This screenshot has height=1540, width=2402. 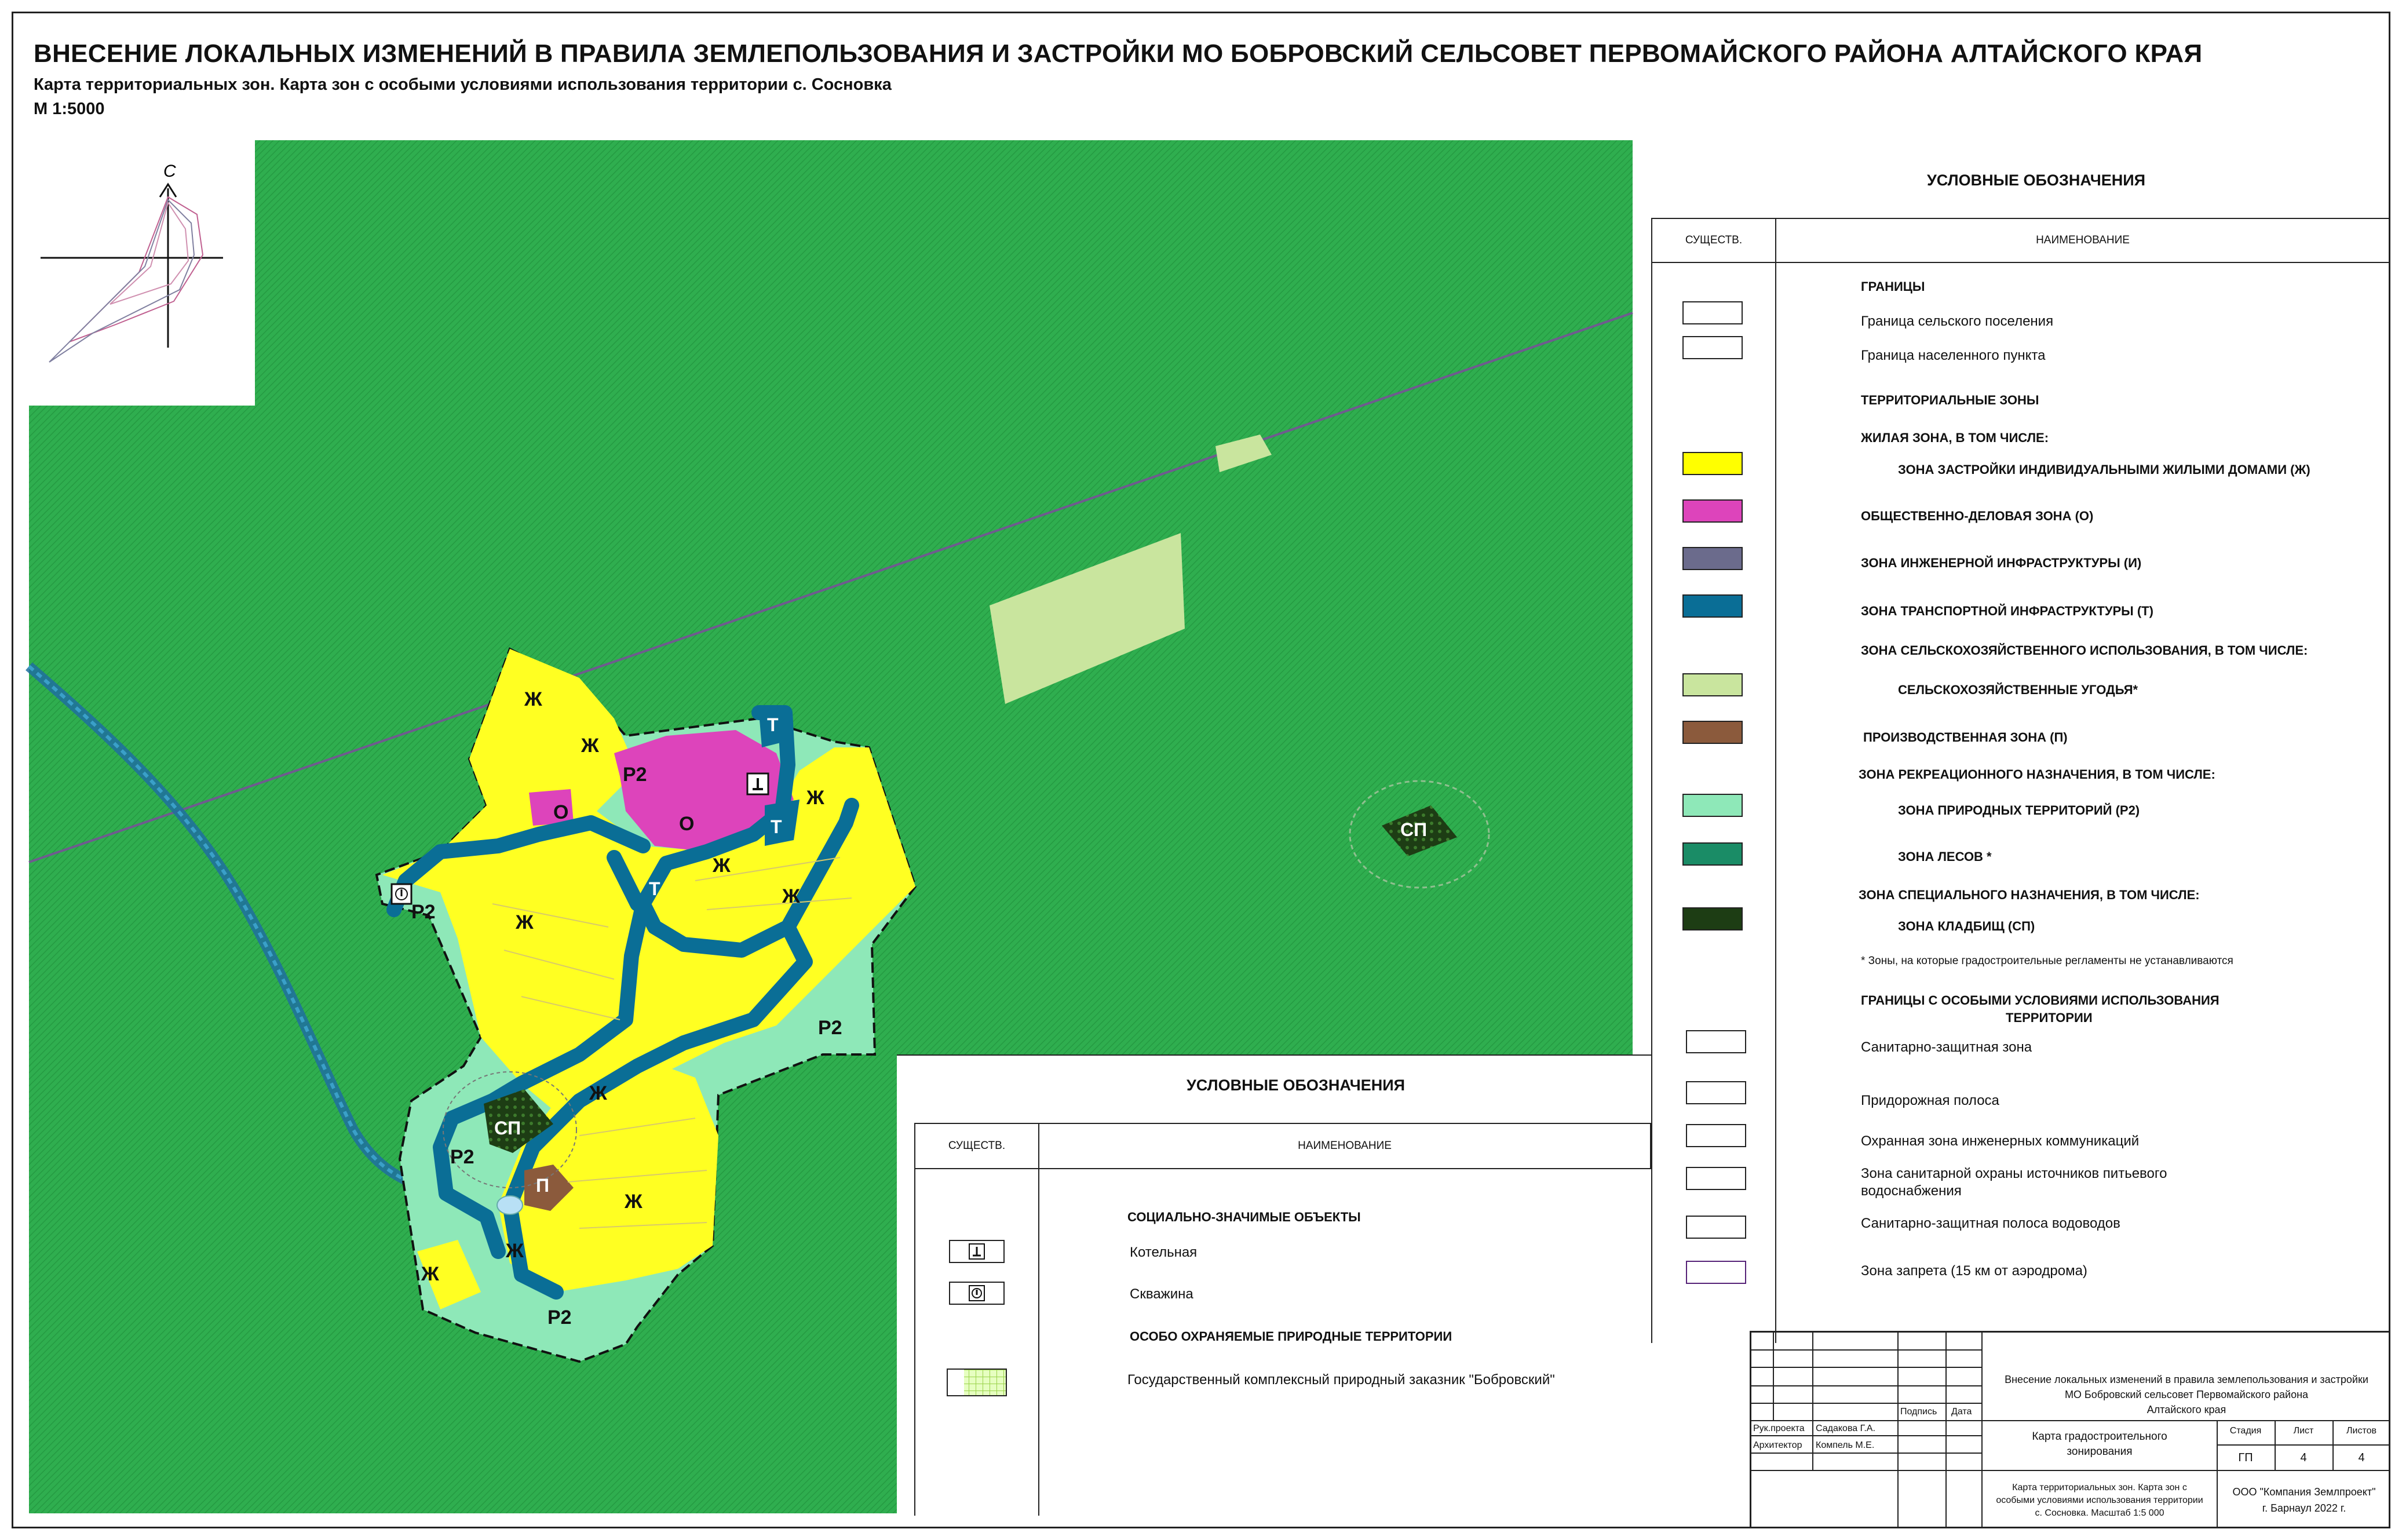 What do you see at coordinates (1244, 1217) in the screenshot?
I see `legend-social: СОЦИАЛЬНО-ЗНАЧИМЫЕ ОБЪЕКТЫ` at bounding box center [1244, 1217].